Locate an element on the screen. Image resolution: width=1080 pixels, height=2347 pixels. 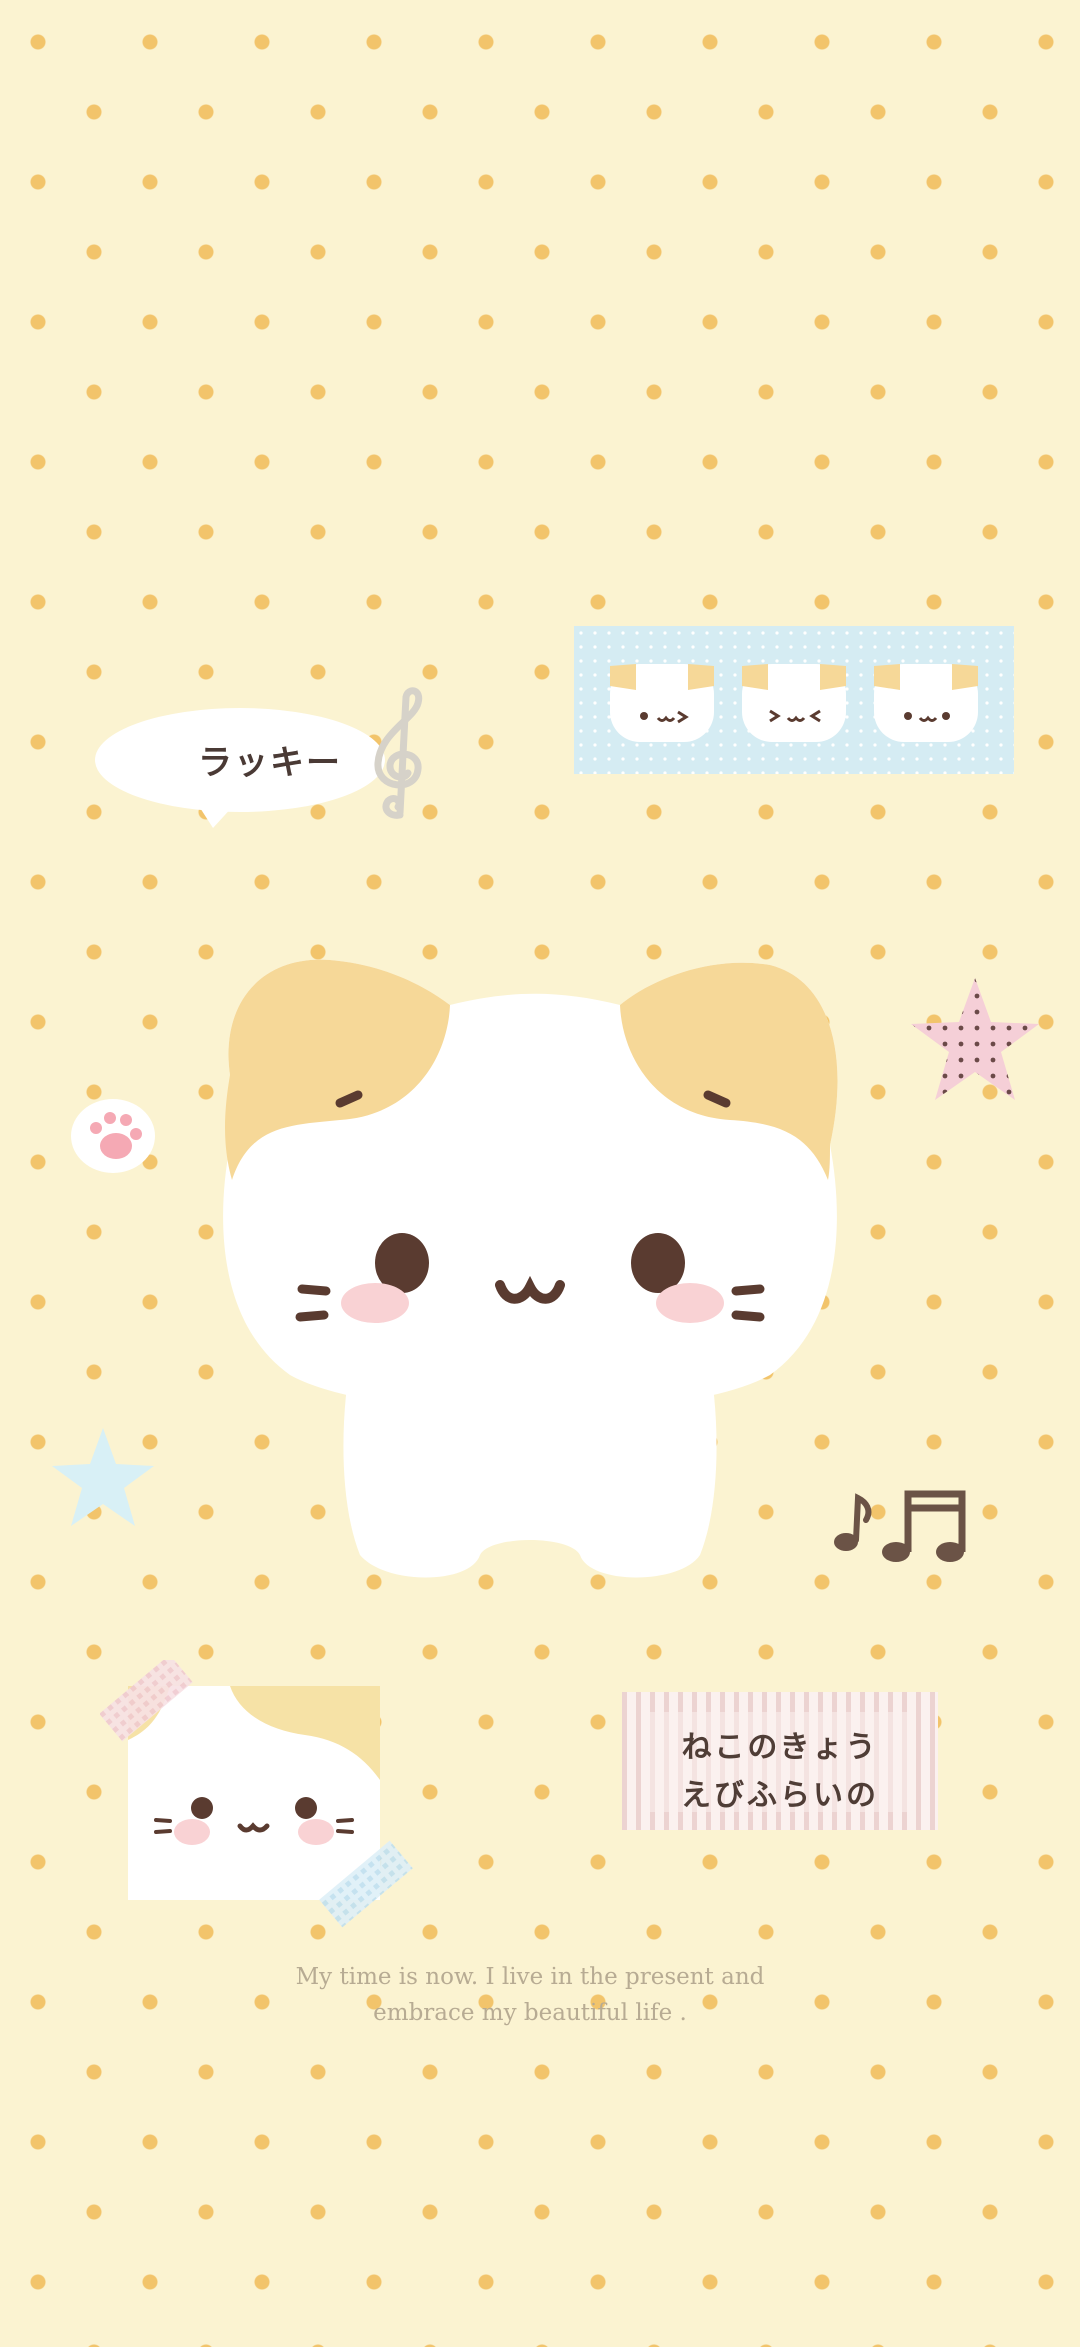
paw-icon is located at coordinates (113, 1136).